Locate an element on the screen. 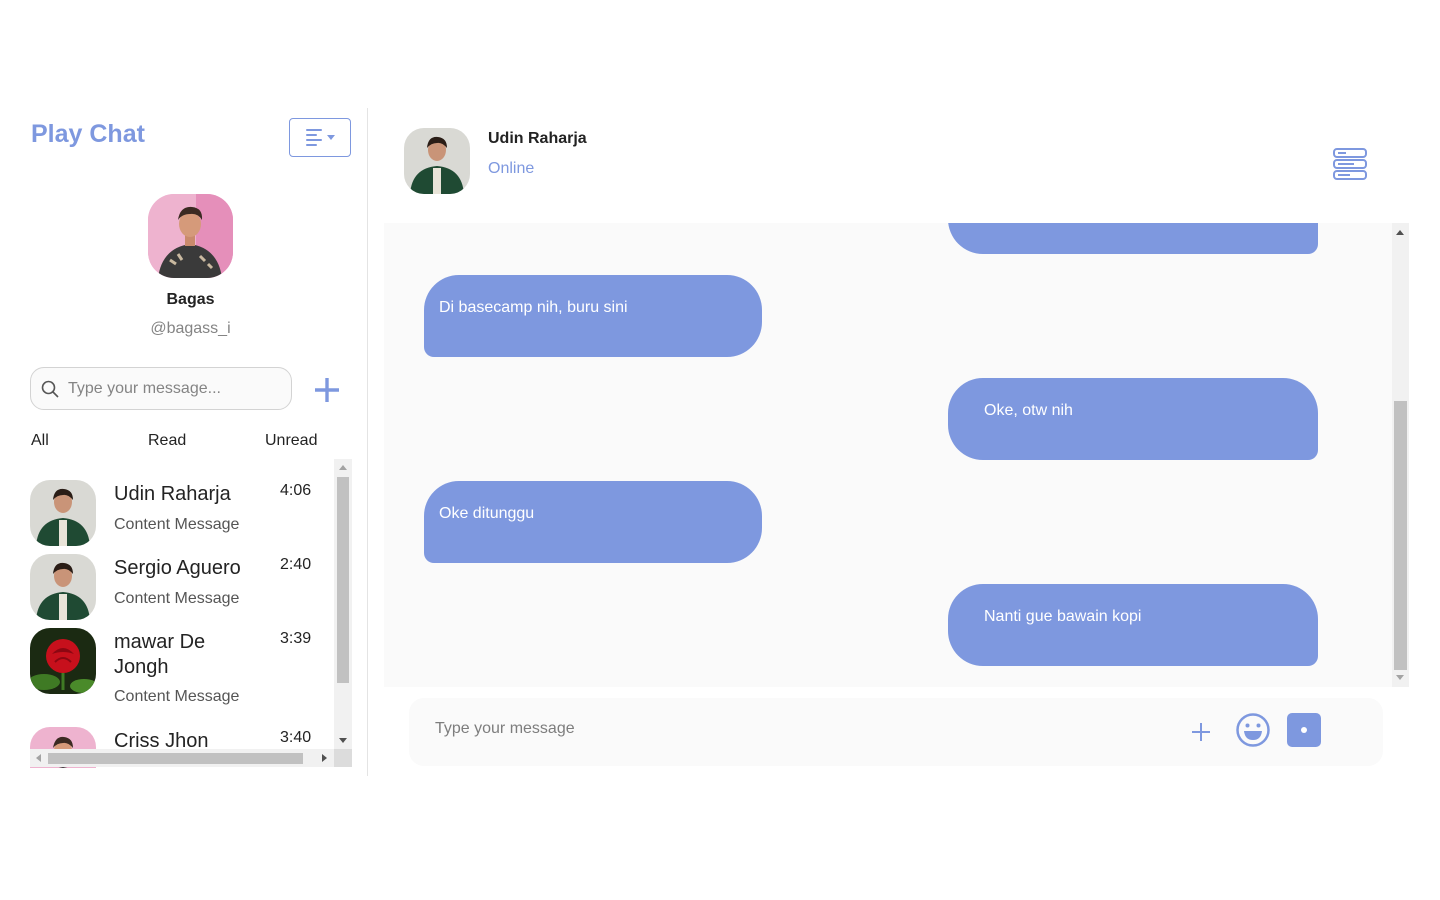 The width and height of the screenshot is (1440, 900). message-area-scrollbar is located at coordinates (1400, 455).